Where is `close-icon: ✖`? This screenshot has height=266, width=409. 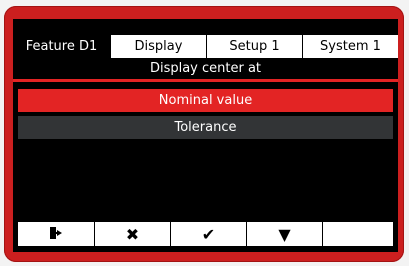
close-icon: ✖ is located at coordinates (132, 234).